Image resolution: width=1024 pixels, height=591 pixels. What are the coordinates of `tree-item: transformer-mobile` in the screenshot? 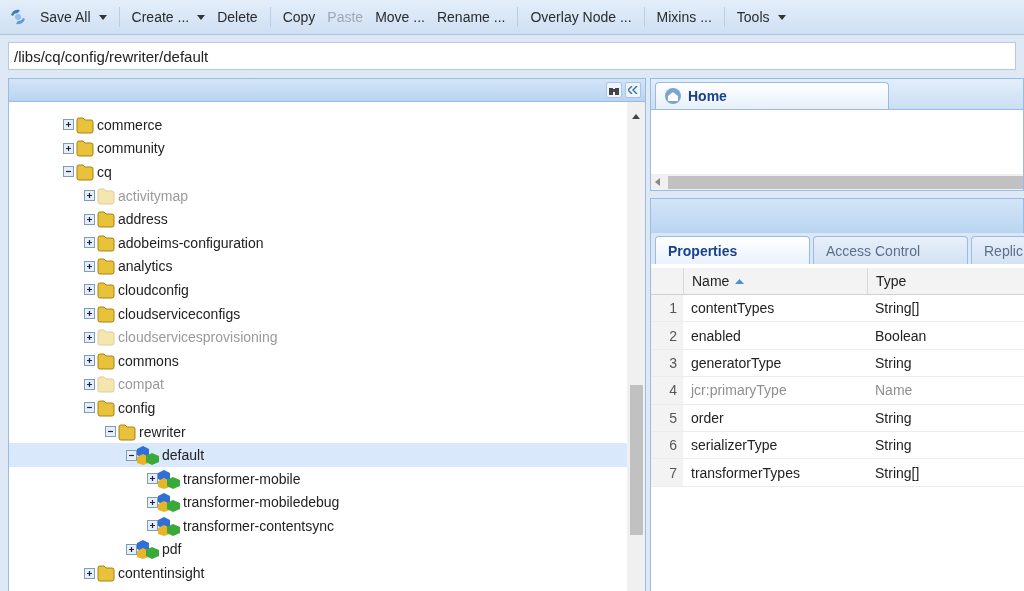 It's located at (318, 478).